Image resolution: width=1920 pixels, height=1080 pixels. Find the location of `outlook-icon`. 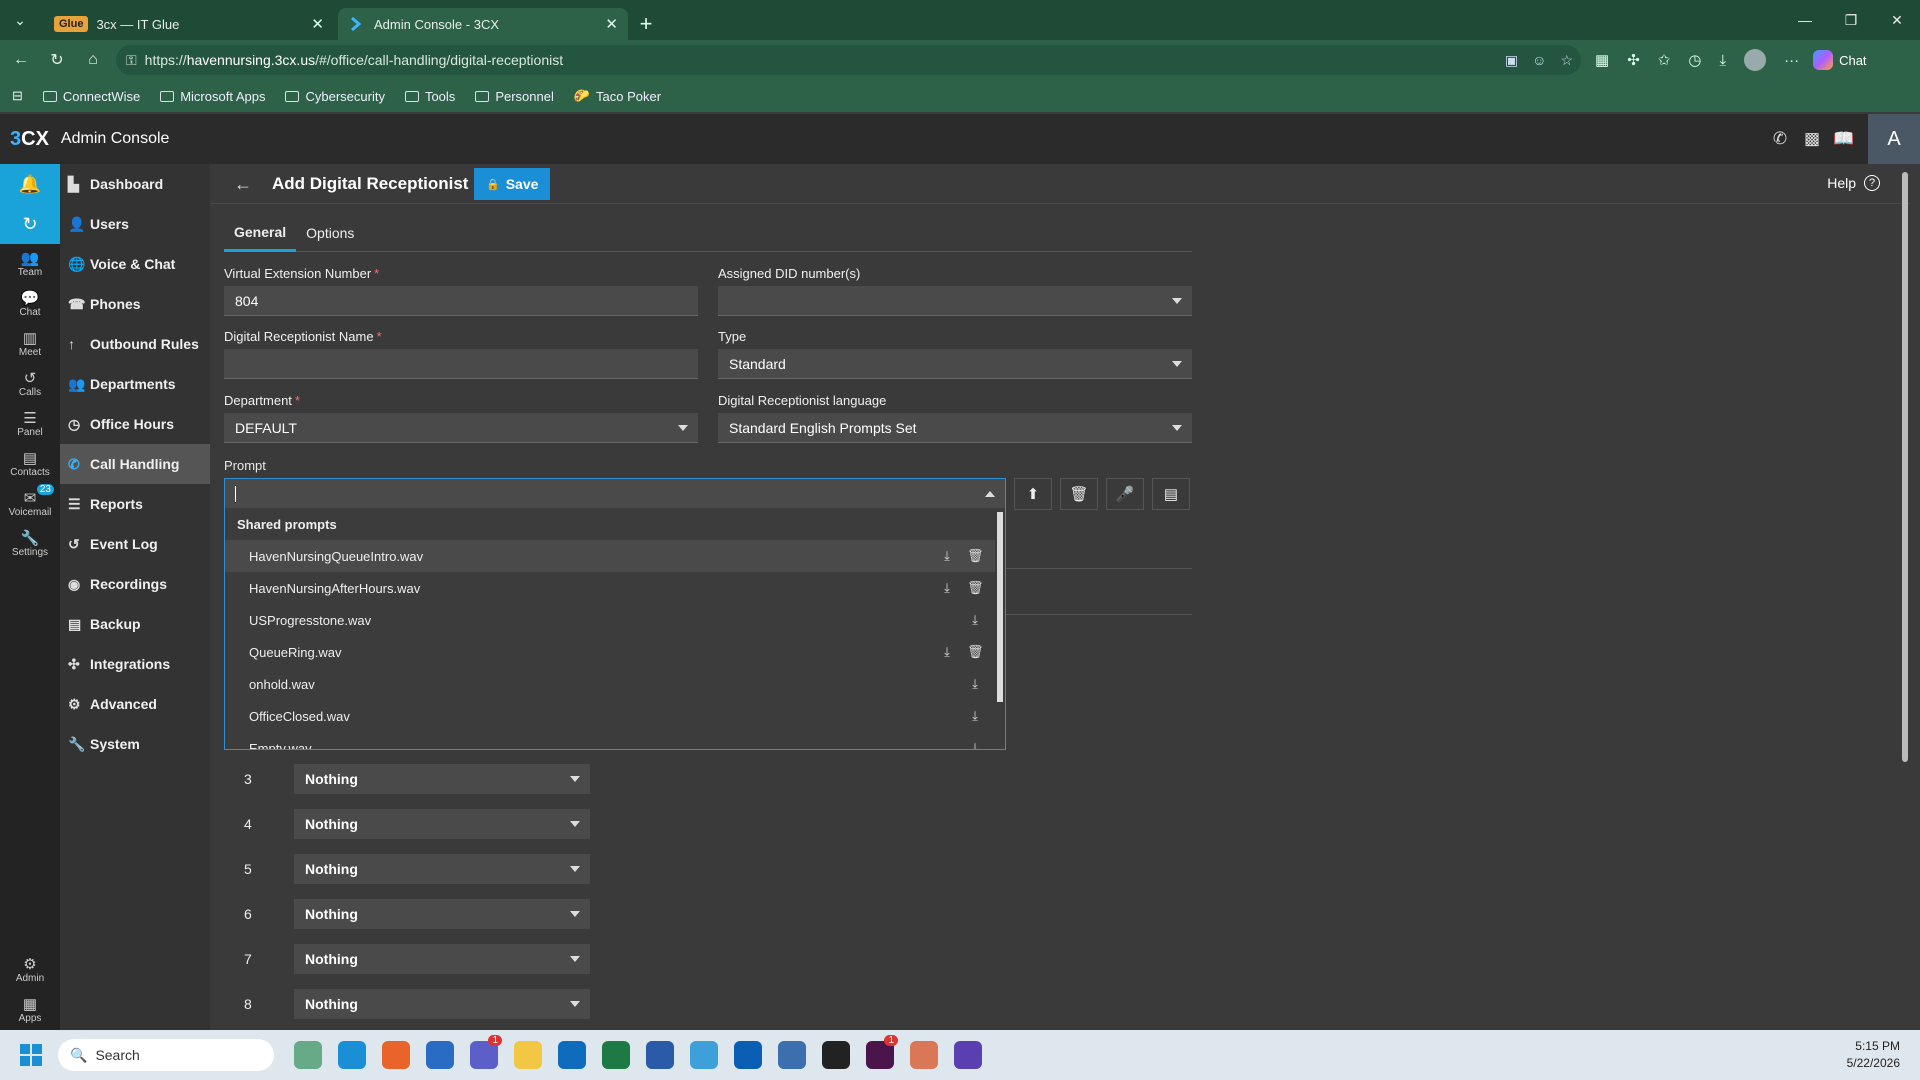

outlook-icon is located at coordinates (572, 1055).